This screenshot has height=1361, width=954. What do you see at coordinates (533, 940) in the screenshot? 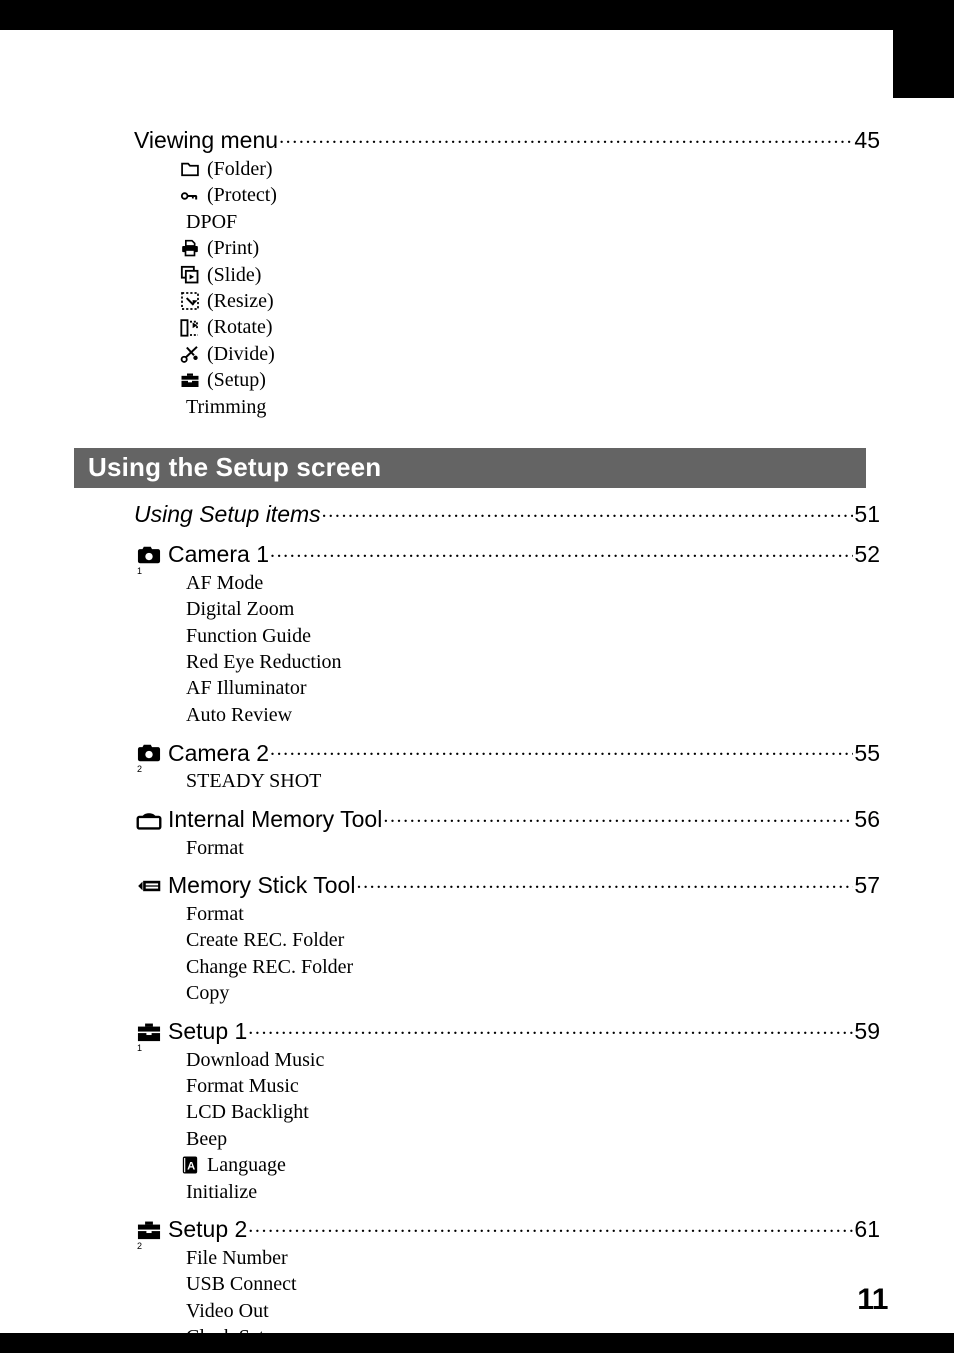
I see `setup-subitem: Create REC. Folder` at bounding box center [533, 940].